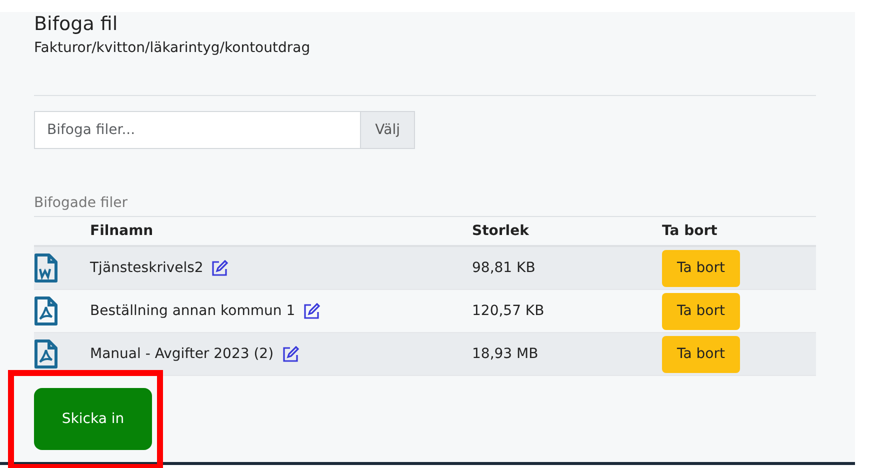 This screenshot has width=889, height=468. I want to click on choose-button: Välj, so click(387, 130).